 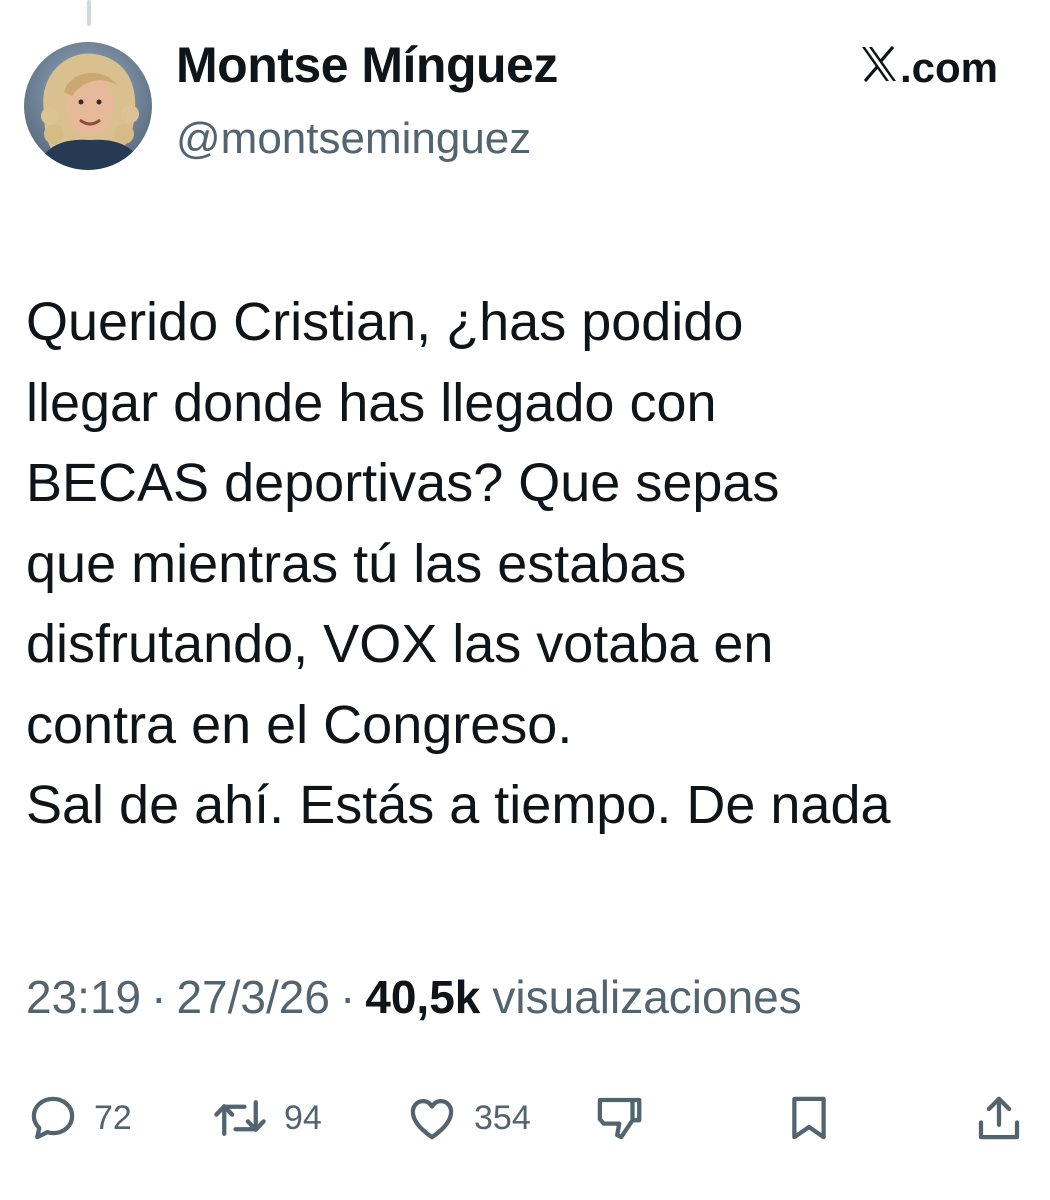 I want to click on heart-icon, so click(x=432, y=1118).